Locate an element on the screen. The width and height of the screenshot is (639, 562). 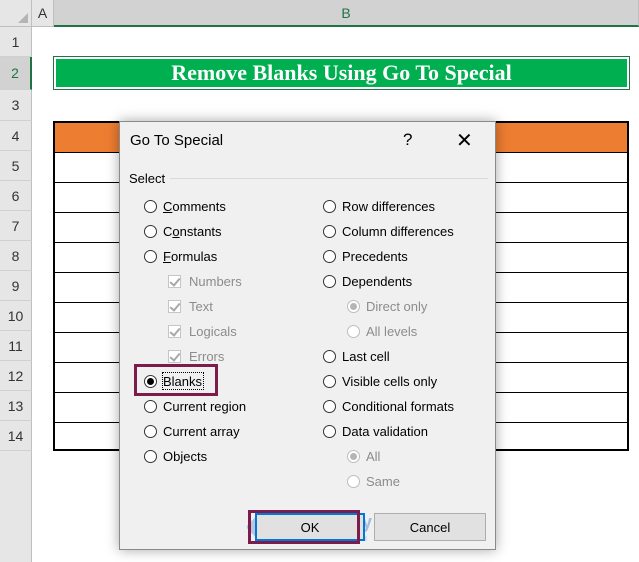
option-all-levels: All levels is located at coordinates (382, 331).